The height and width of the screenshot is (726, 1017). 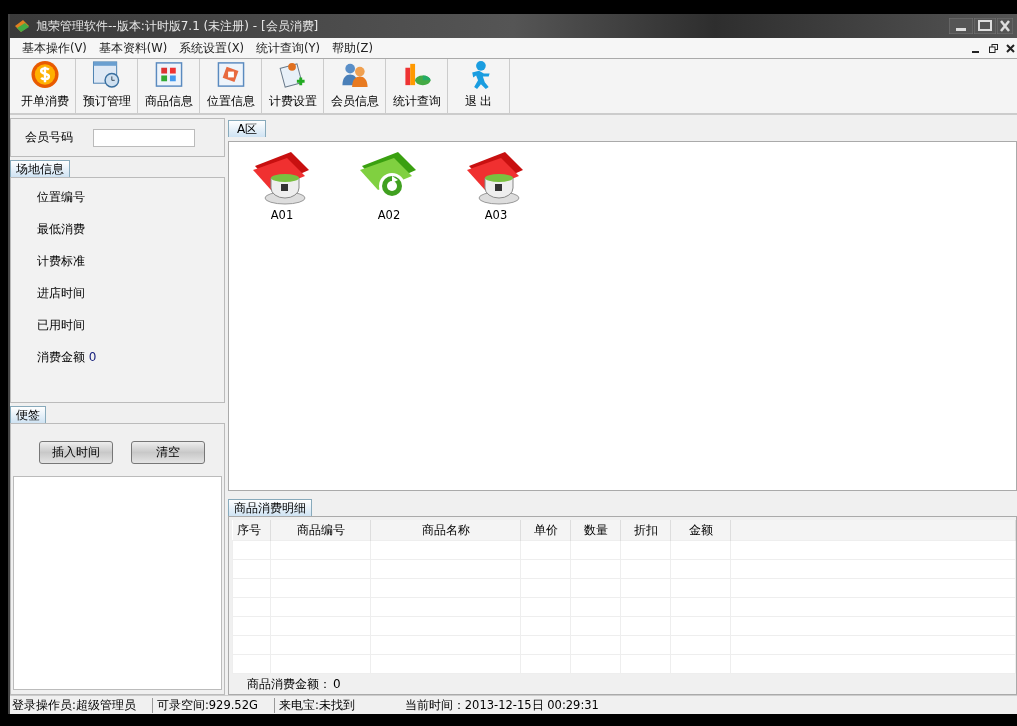 What do you see at coordinates (288, 48) in the screenshot?
I see `menu-item: 统计查询(Y)` at bounding box center [288, 48].